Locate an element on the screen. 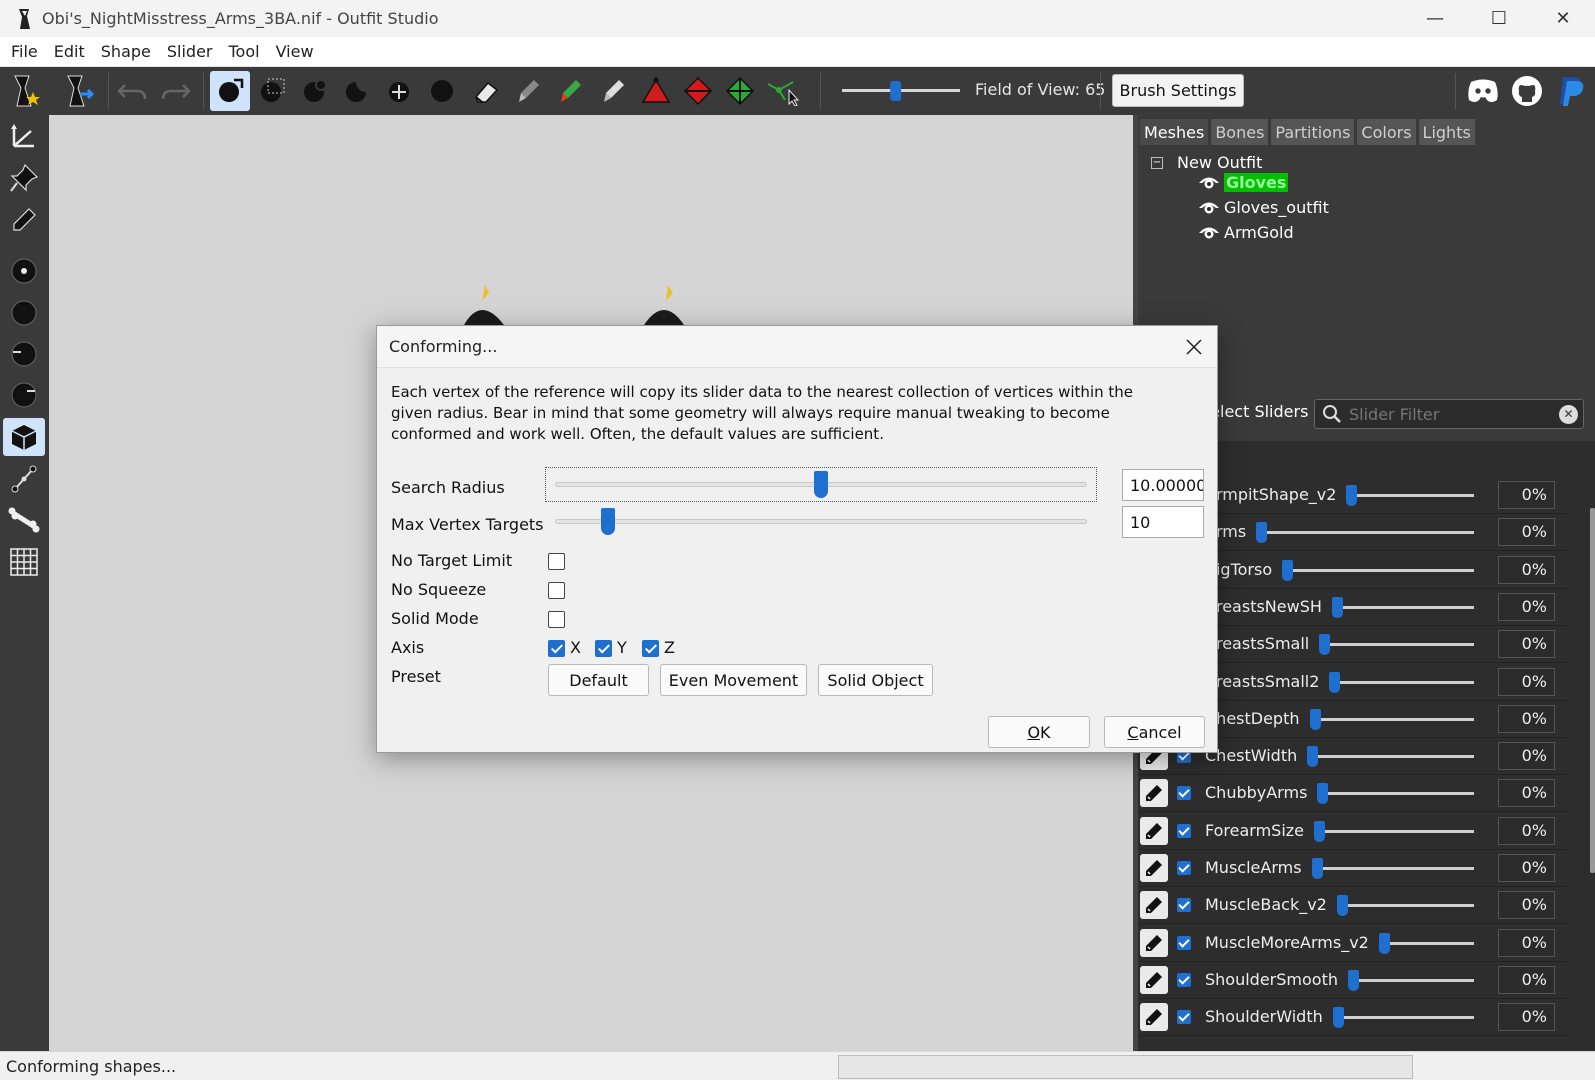 The image size is (1595, 1080). slider-row: ChubbyArms 0% is located at coordinates (1353, 794).